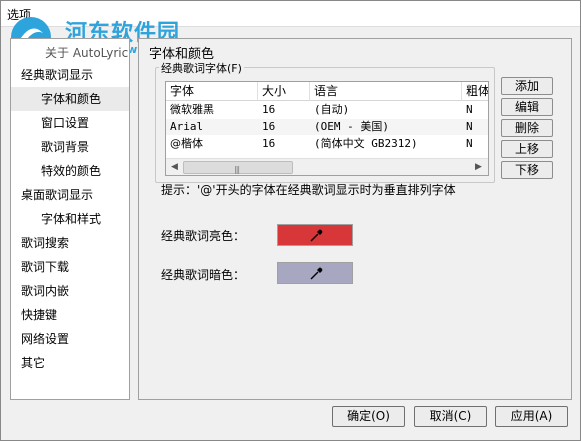  What do you see at coordinates (70, 267) in the screenshot?
I see `nav-item: 歌词下载` at bounding box center [70, 267].